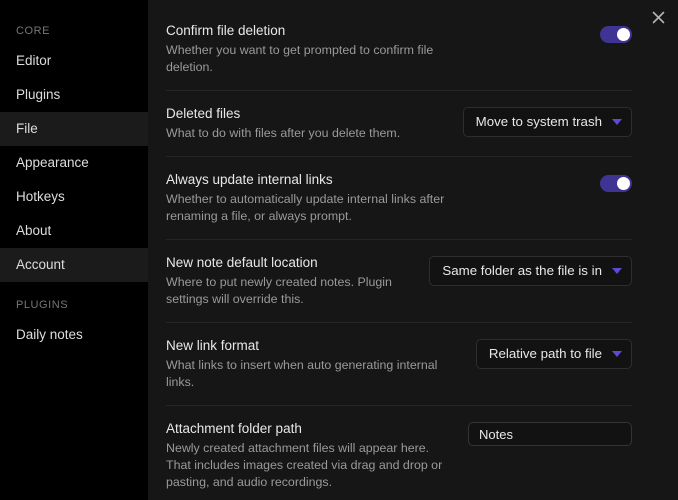 This screenshot has height=500, width=678. I want to click on dropdown-selected-value: Relative path to file, so click(545, 353).